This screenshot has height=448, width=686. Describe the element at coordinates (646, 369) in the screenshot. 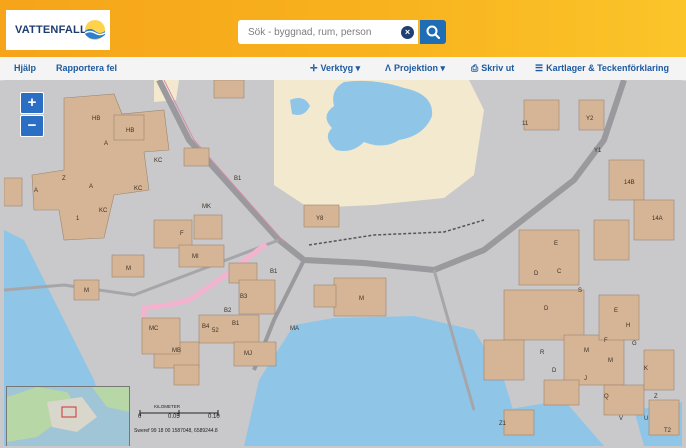

I see `building-label: K` at that location.